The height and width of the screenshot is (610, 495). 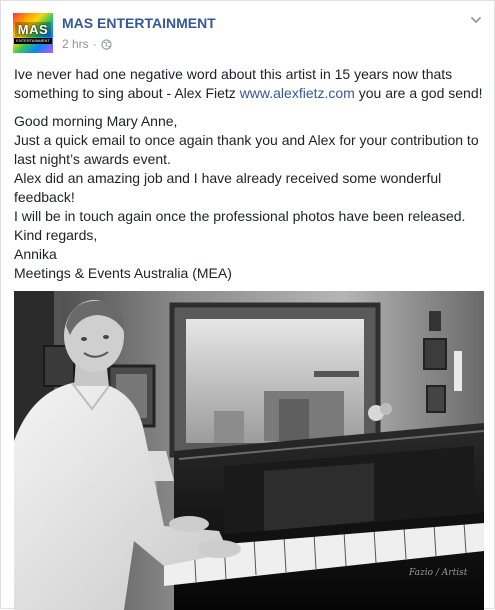 What do you see at coordinates (297, 93) in the screenshot?
I see `website-link: www.alexfietz.com` at bounding box center [297, 93].